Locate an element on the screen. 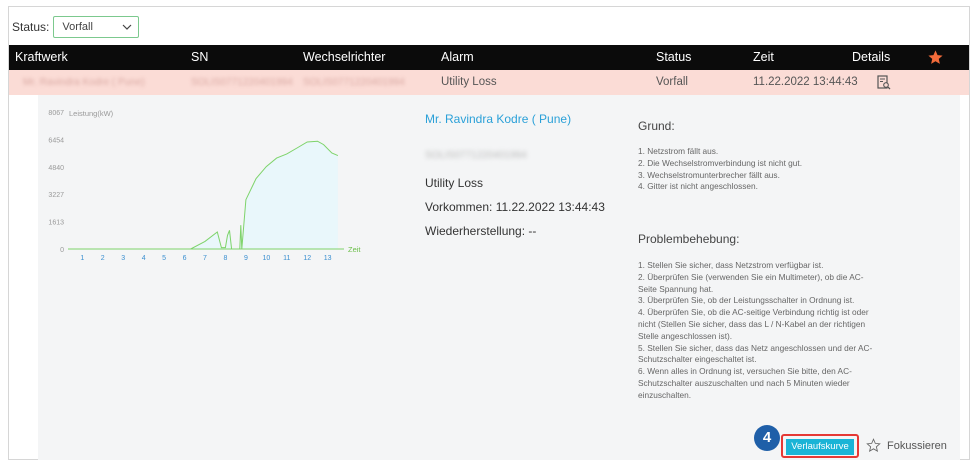  focus-label: Fokussieren is located at coordinates (917, 445).